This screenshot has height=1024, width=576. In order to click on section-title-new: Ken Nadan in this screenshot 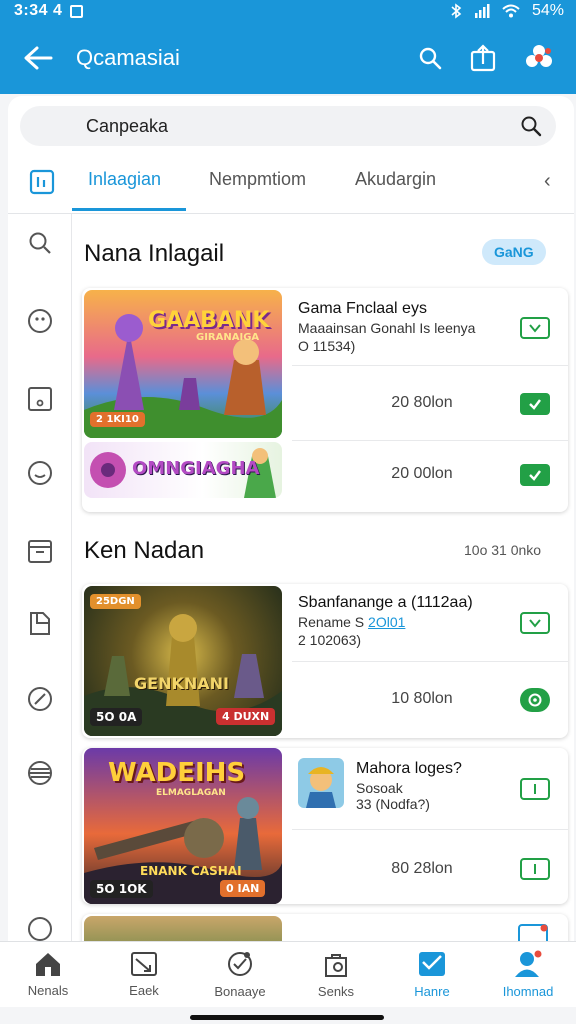, I will do `click(144, 550)`.